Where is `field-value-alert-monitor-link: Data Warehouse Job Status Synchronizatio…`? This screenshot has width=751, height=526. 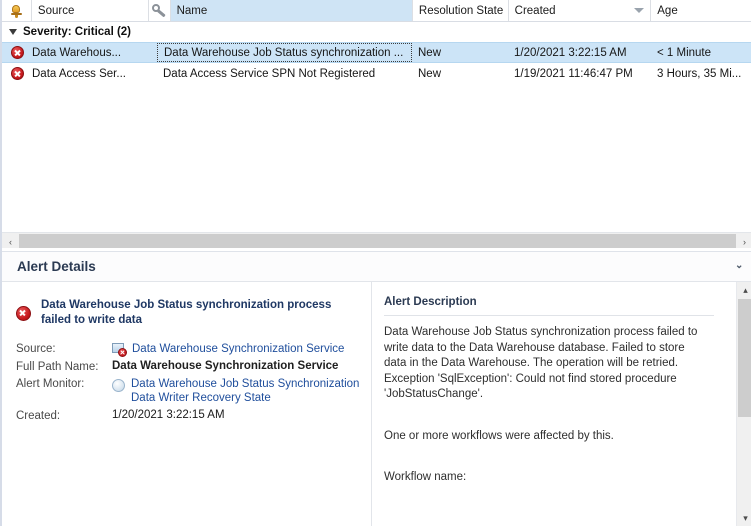 field-value-alert-monitor-link: Data Warehouse Job Status Synchronizatio… is located at coordinates (246, 391).